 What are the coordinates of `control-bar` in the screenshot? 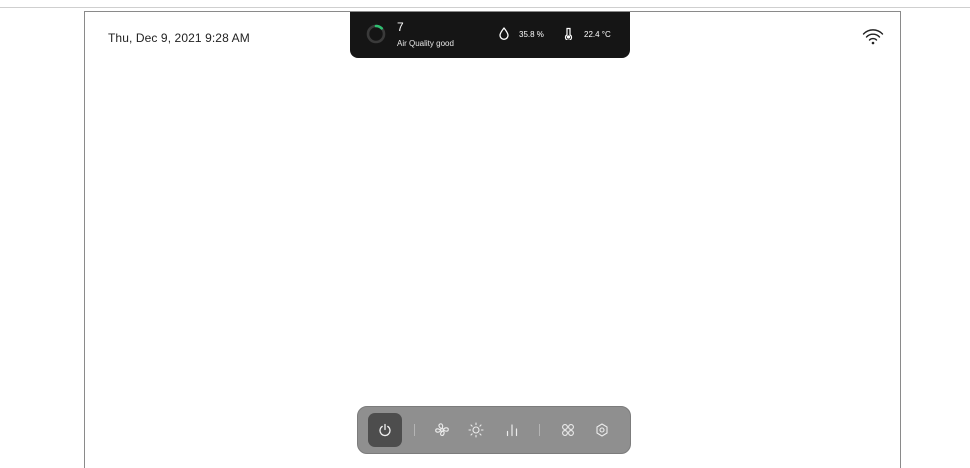 It's located at (494, 430).